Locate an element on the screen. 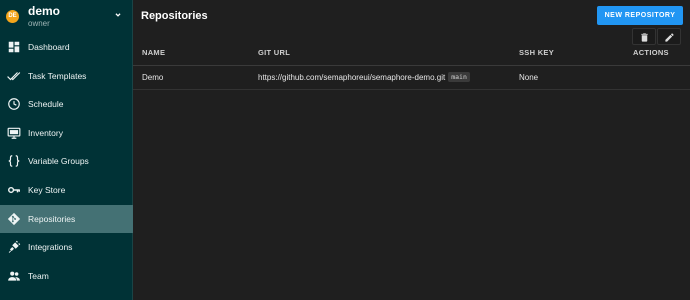 Image resolution: width=690 pixels, height=300 pixels. sidebar-item-team: Team is located at coordinates (66, 276).